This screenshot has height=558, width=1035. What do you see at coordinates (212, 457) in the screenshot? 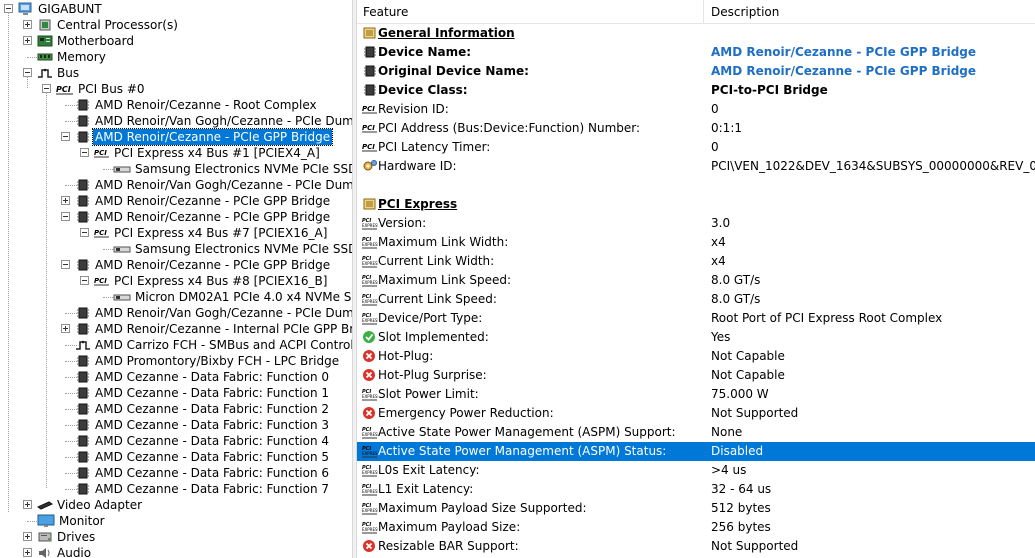
I see `tree-node-label: AMD Cezanne - Data Fabric: Function 5` at bounding box center [212, 457].